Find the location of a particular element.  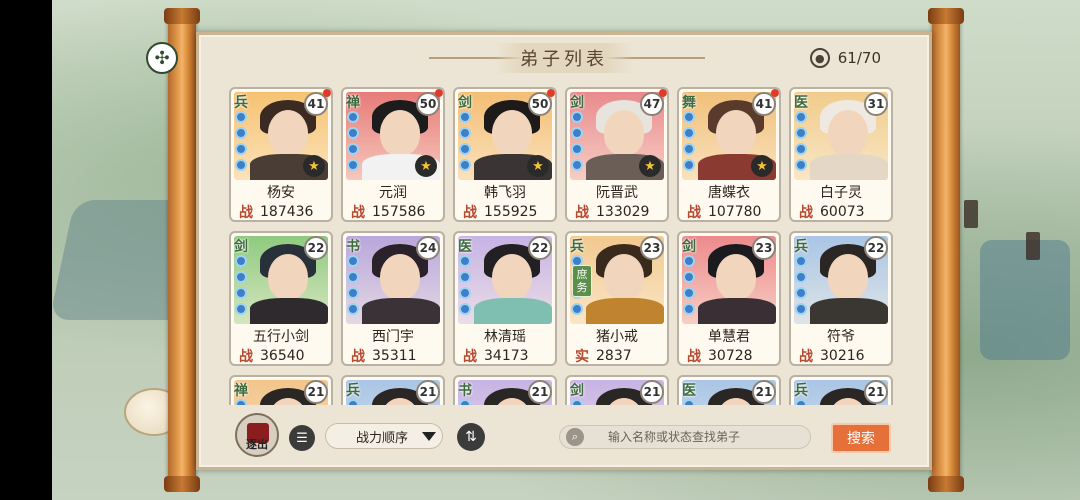

pin-icon: ✣ is located at coordinates (162, 58).